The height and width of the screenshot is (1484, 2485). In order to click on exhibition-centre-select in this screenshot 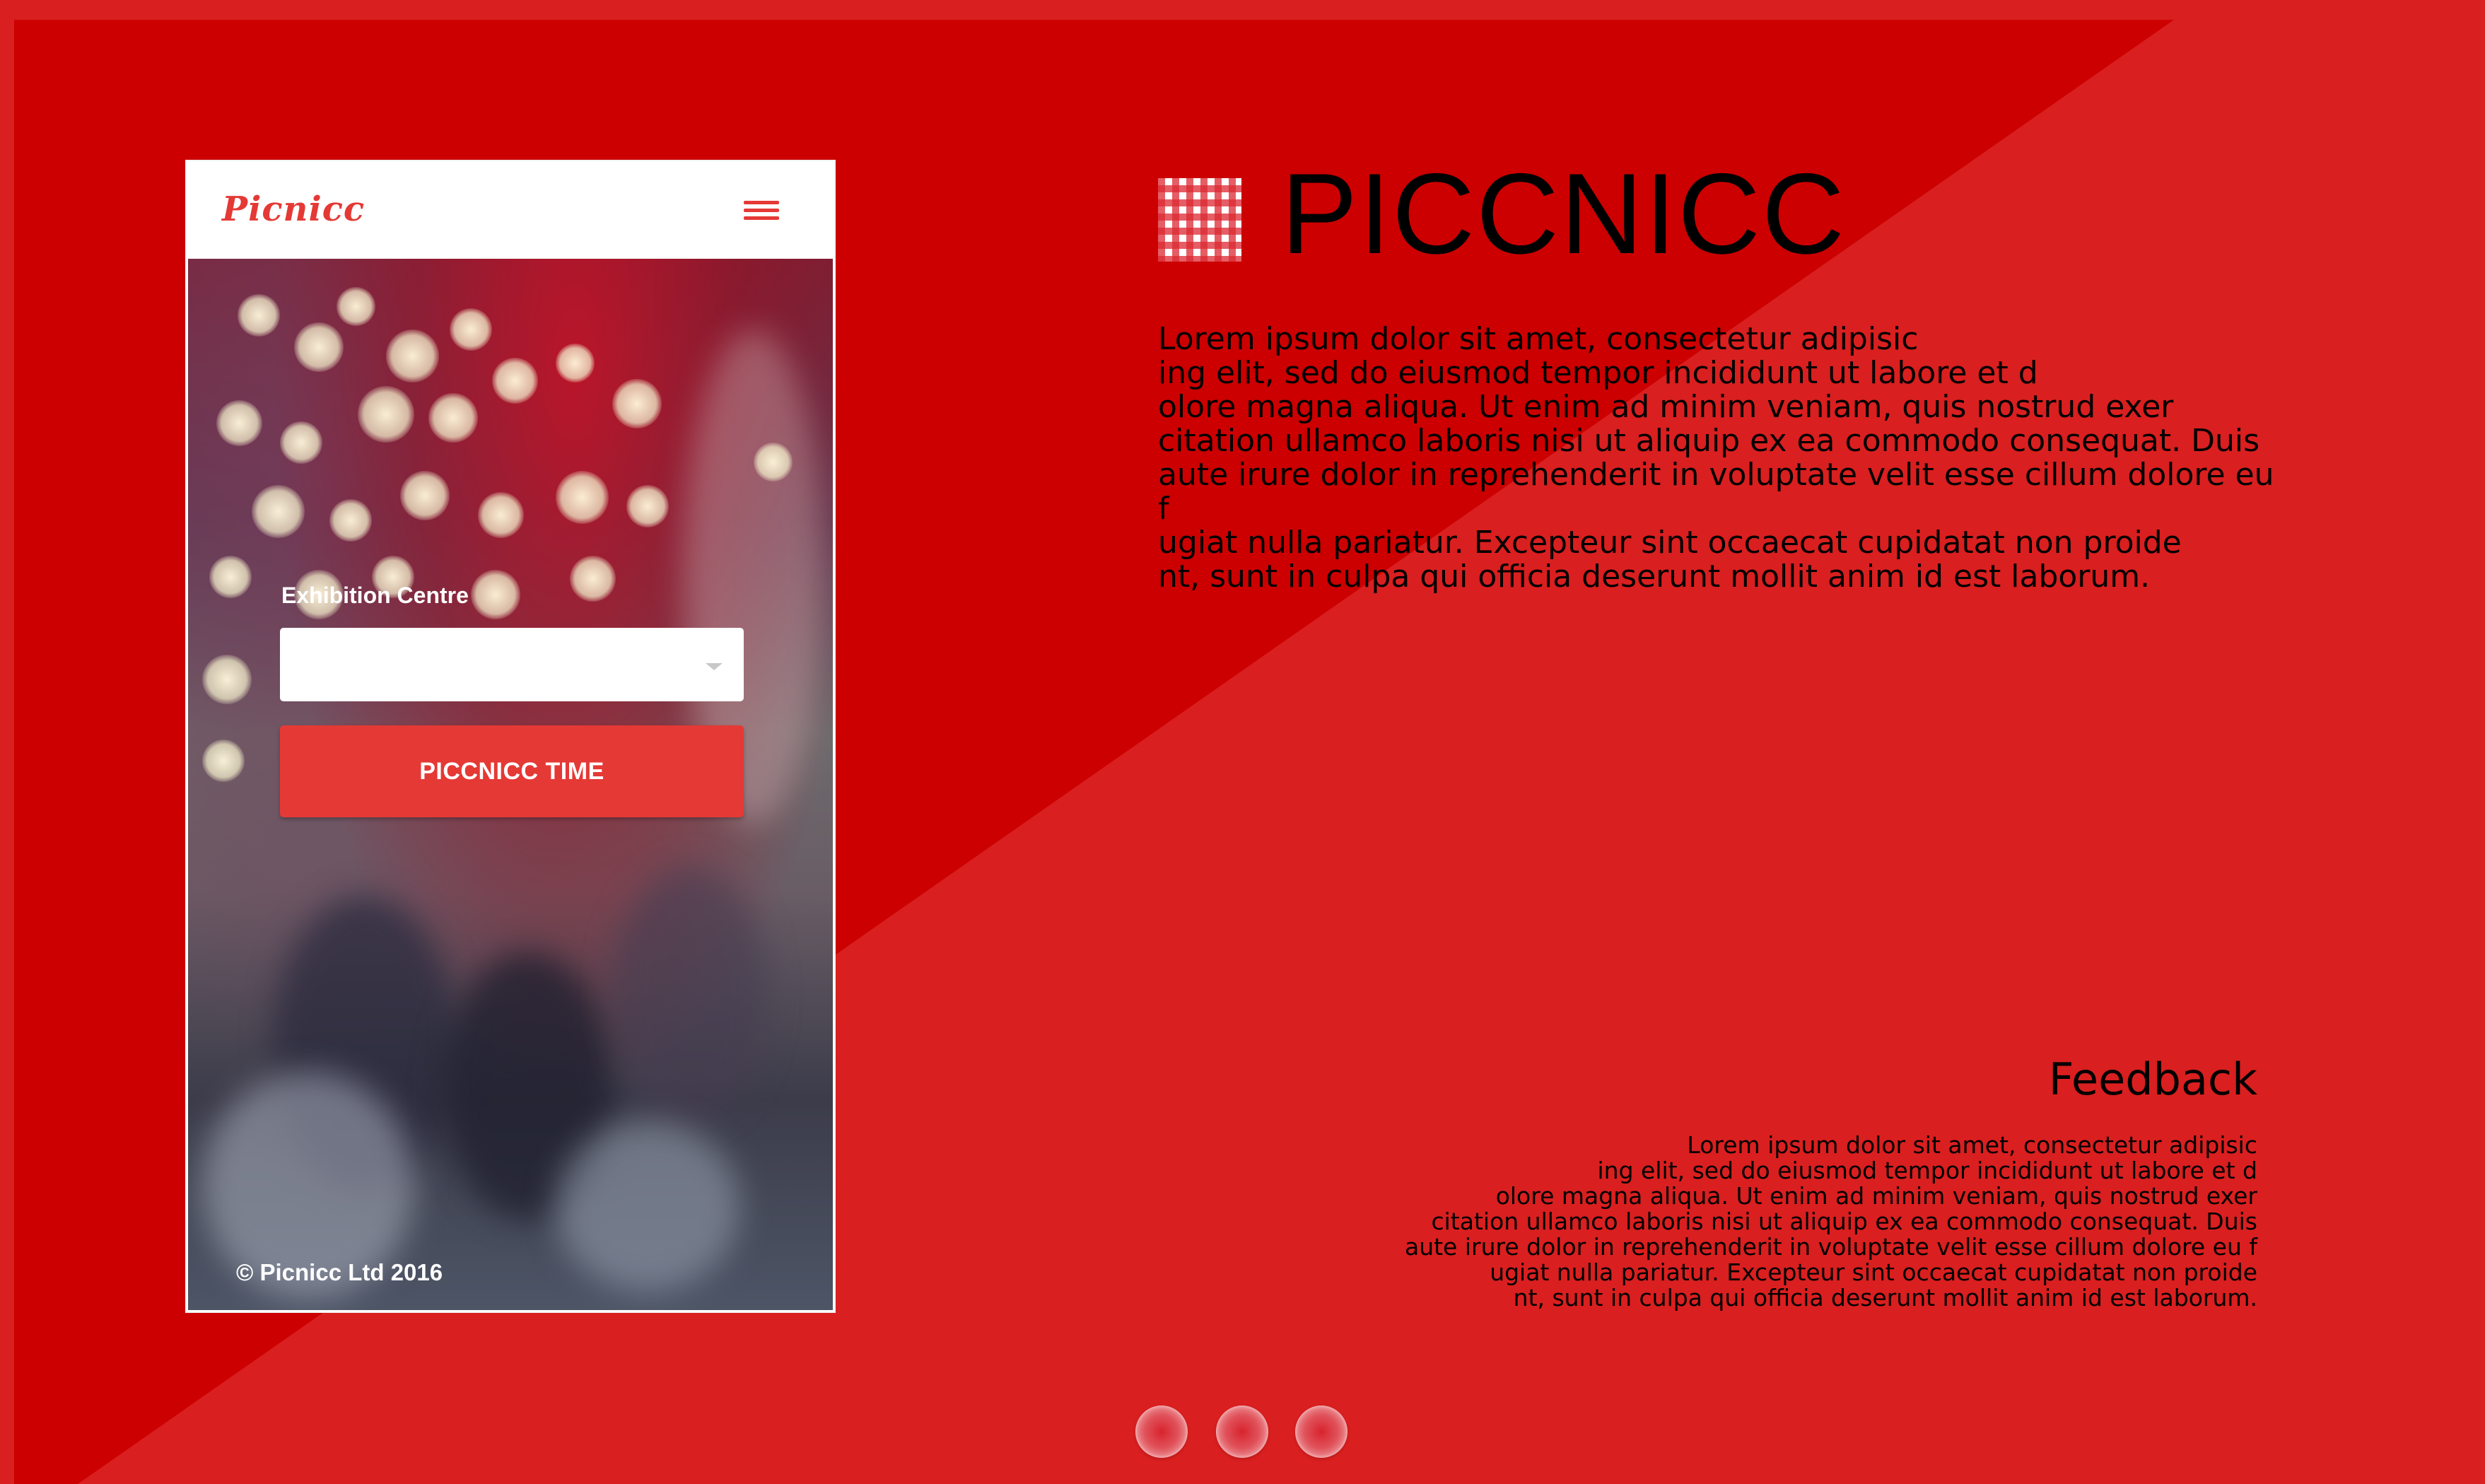, I will do `click(512, 664)`.